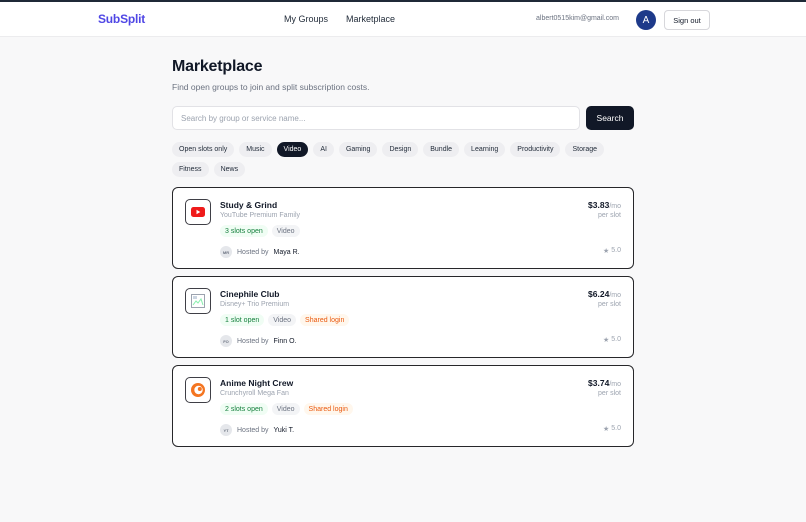 Image resolution: width=806 pixels, height=522 pixels. I want to click on host-info: FO Hosted by Finn O., so click(258, 341).